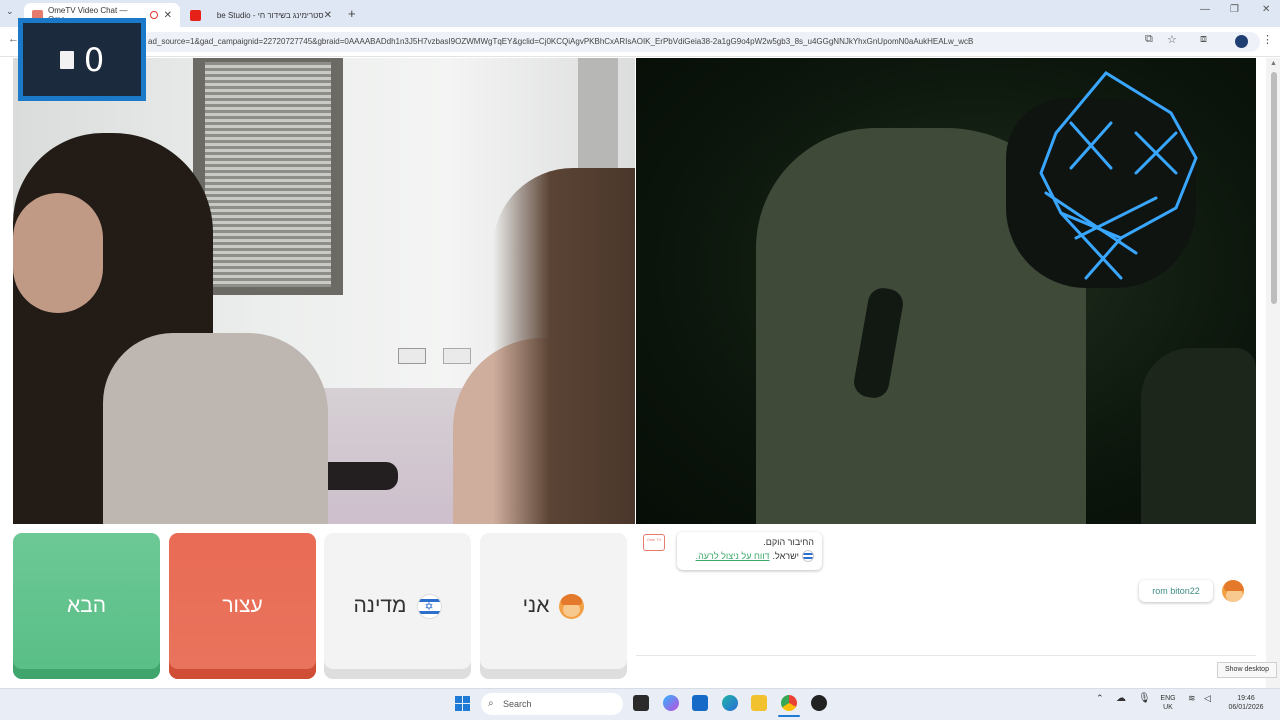 This screenshot has width=1280, height=720. I want to click on user-avatar-icon, so click(1233, 591).